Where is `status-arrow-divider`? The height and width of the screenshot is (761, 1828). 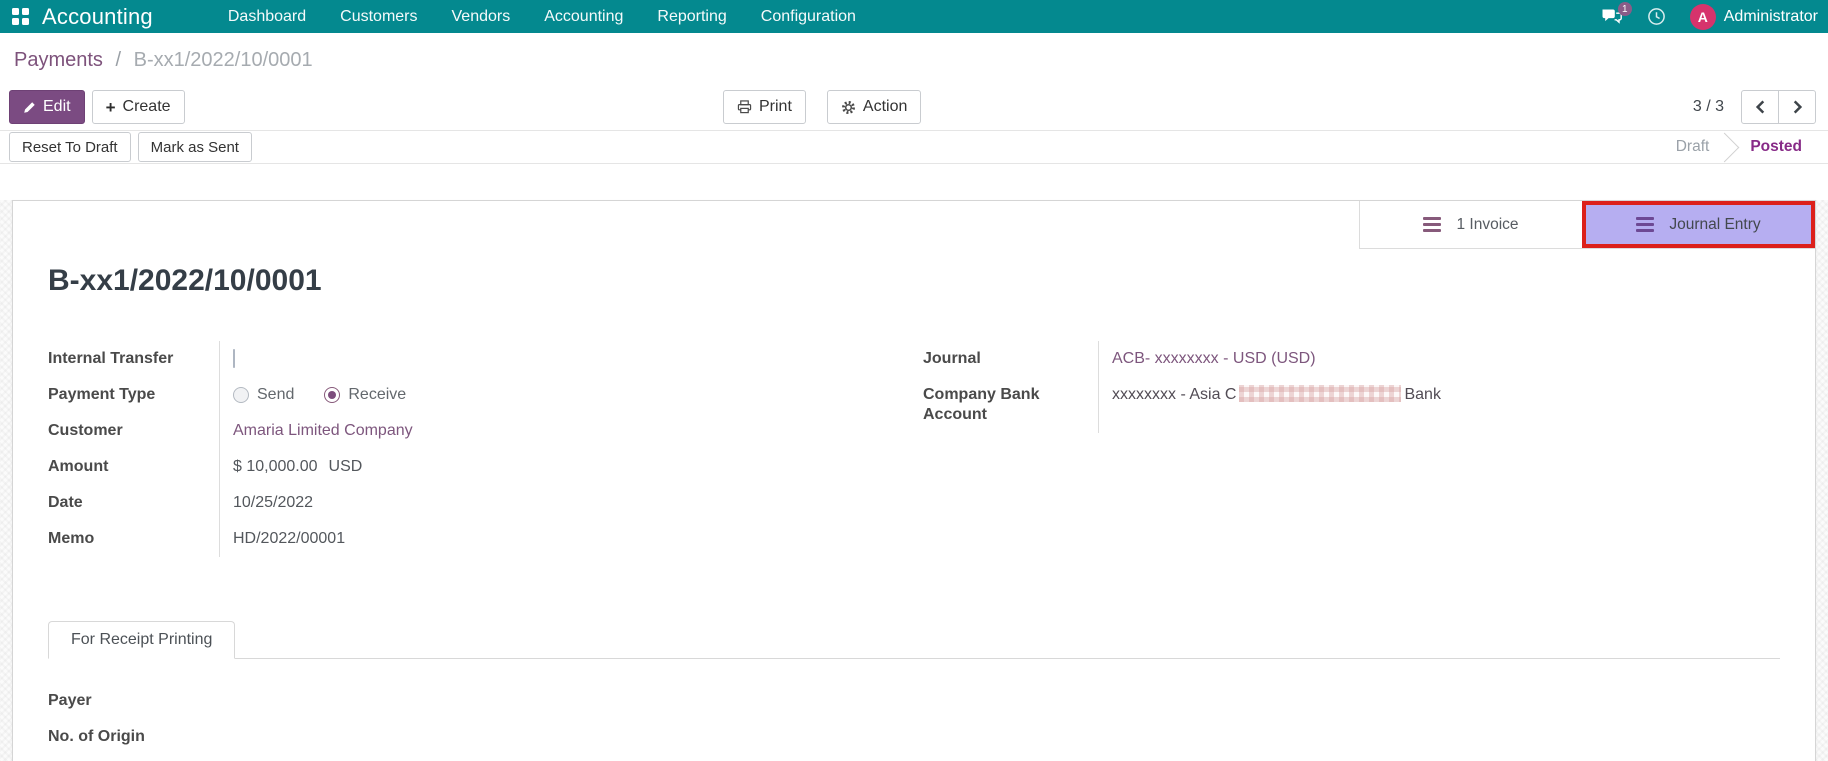
status-arrow-divider is located at coordinates (1724, 147).